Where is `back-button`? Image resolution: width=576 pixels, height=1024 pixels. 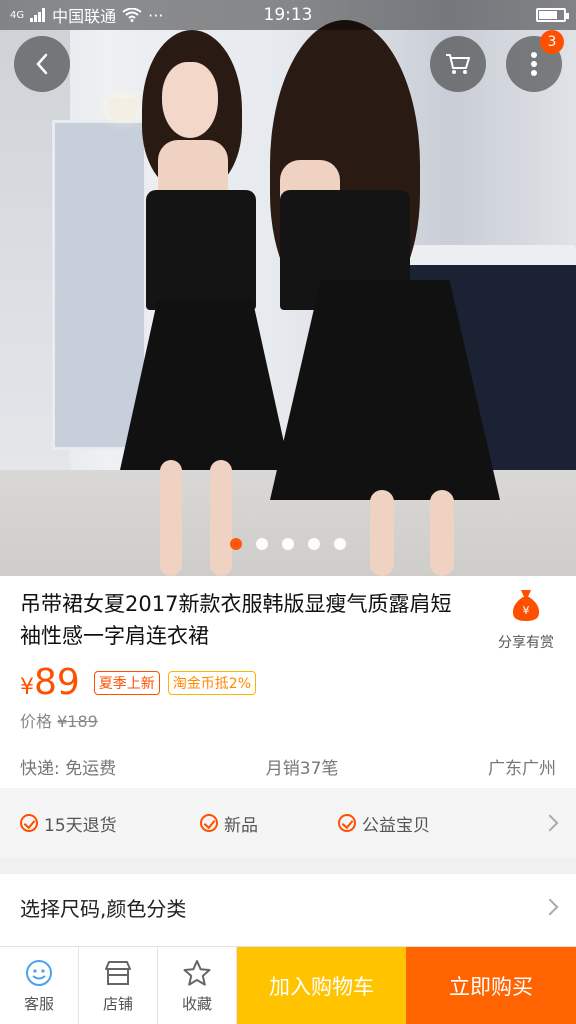 back-button is located at coordinates (42, 64).